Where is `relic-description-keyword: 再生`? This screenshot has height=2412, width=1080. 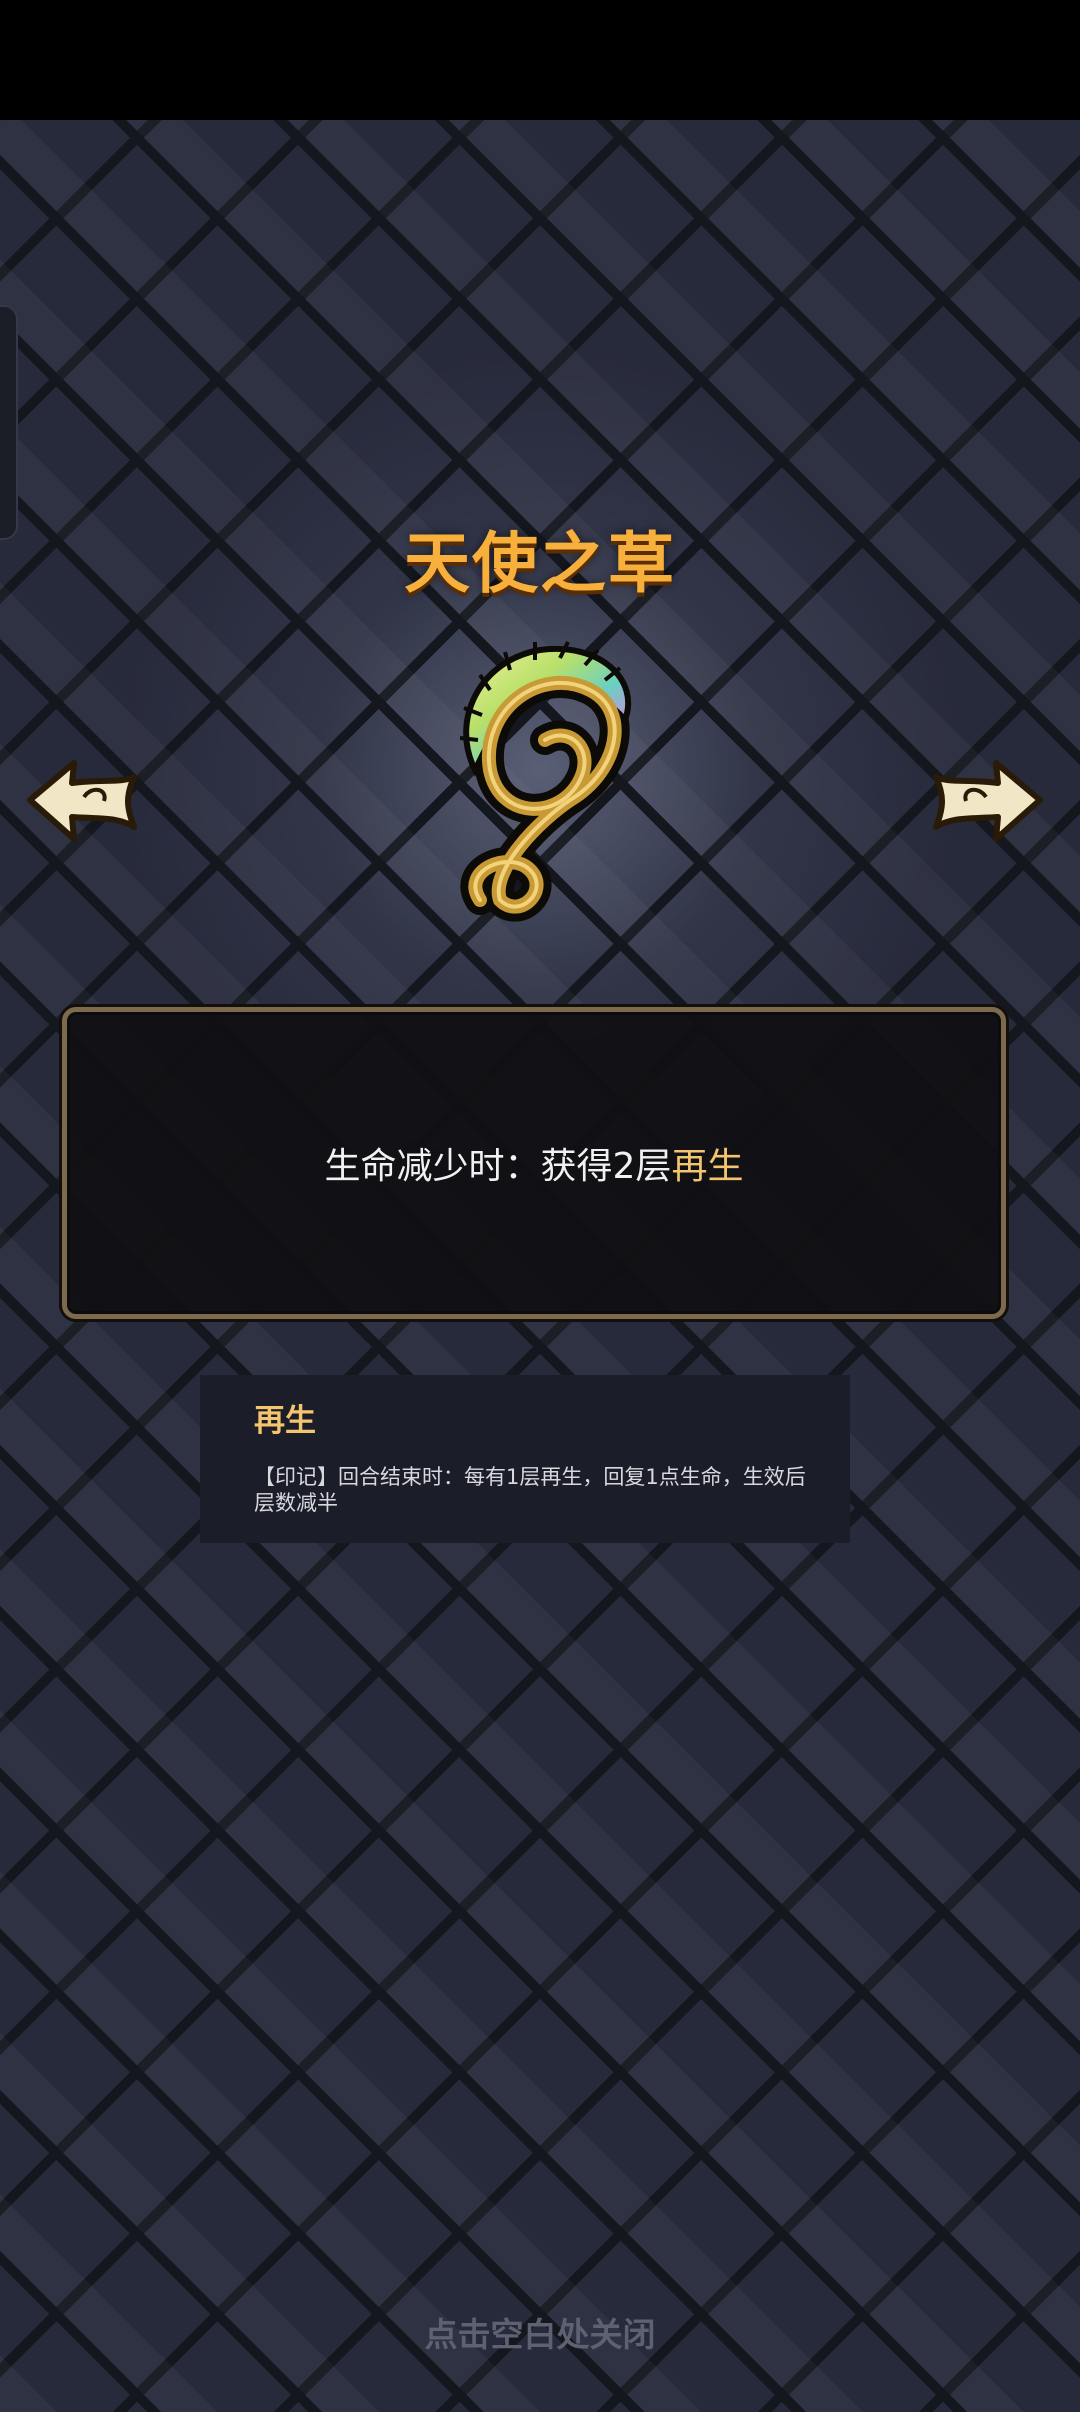 relic-description-keyword: 再生 is located at coordinates (707, 1166).